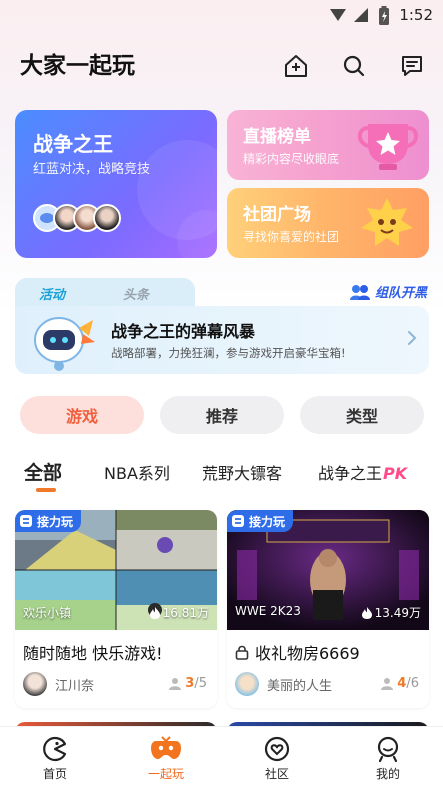  I want to click on room-host: 美丽的人生, so click(283, 684).